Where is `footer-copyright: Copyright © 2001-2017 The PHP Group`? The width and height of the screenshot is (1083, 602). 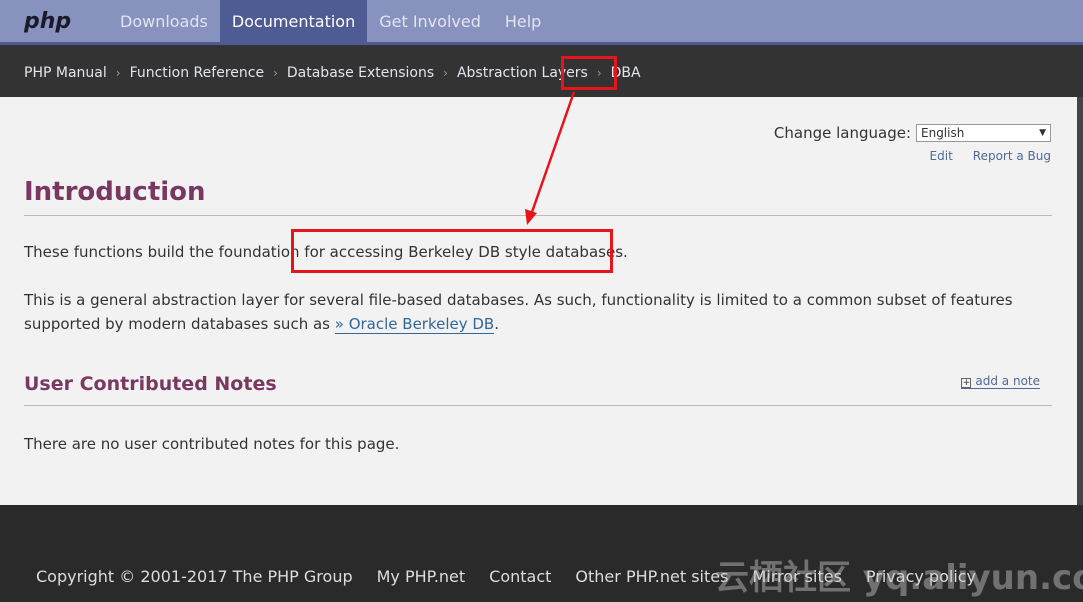
footer-copyright: Copyright © 2001-2017 The PHP Group is located at coordinates (194, 576).